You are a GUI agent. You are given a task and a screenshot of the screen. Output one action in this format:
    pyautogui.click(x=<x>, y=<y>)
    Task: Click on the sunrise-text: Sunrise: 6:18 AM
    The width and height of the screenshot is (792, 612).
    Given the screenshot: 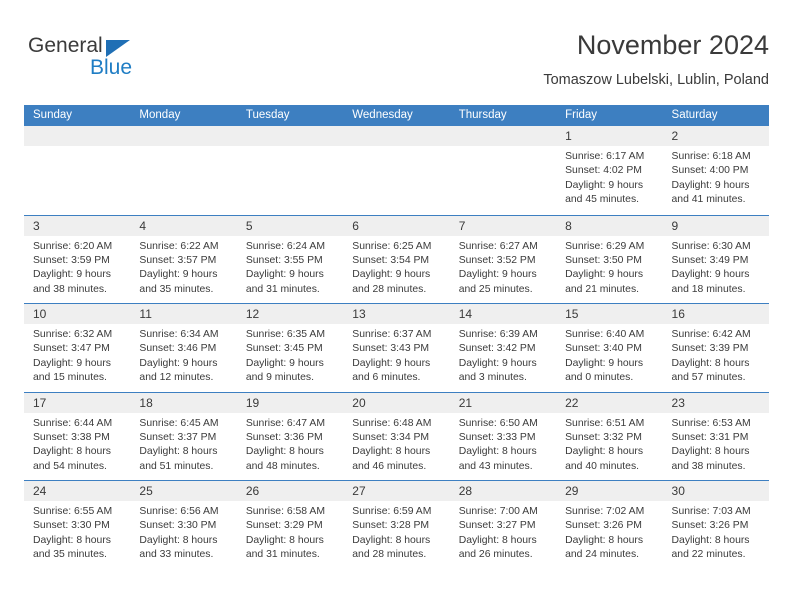 What is the action you would take?
    pyautogui.click(x=711, y=156)
    